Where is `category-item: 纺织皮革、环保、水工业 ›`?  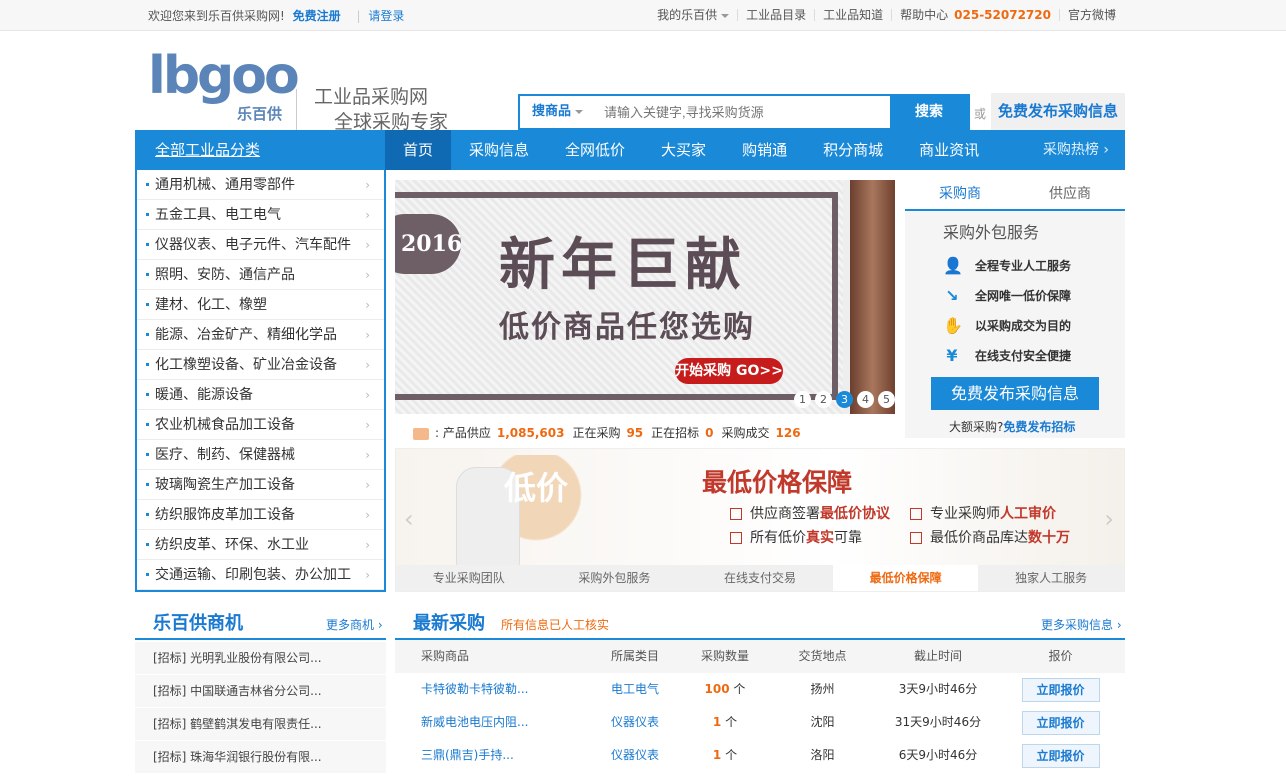 category-item: 纺织皮革、环保、水工业 › is located at coordinates (260, 545).